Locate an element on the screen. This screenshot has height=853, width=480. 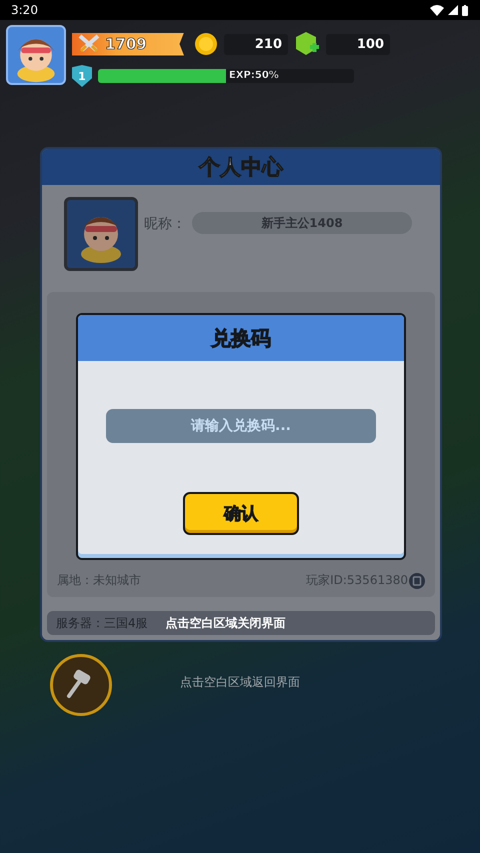
exp-label: EXP:50% is located at coordinates (254, 76).